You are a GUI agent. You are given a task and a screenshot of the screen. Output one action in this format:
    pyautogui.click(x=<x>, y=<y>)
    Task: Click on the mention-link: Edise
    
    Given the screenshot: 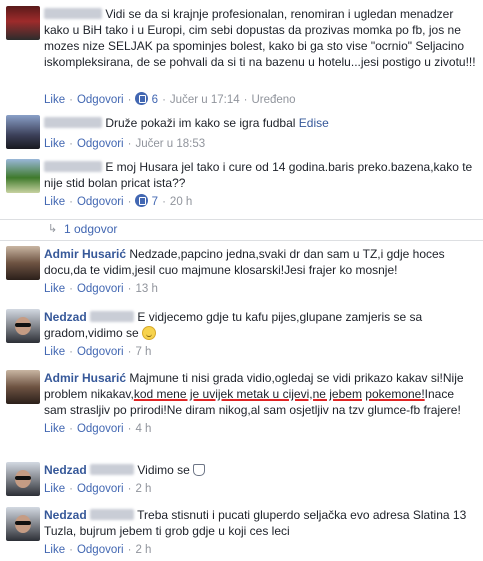 What is the action you would take?
    pyautogui.click(x=314, y=123)
    